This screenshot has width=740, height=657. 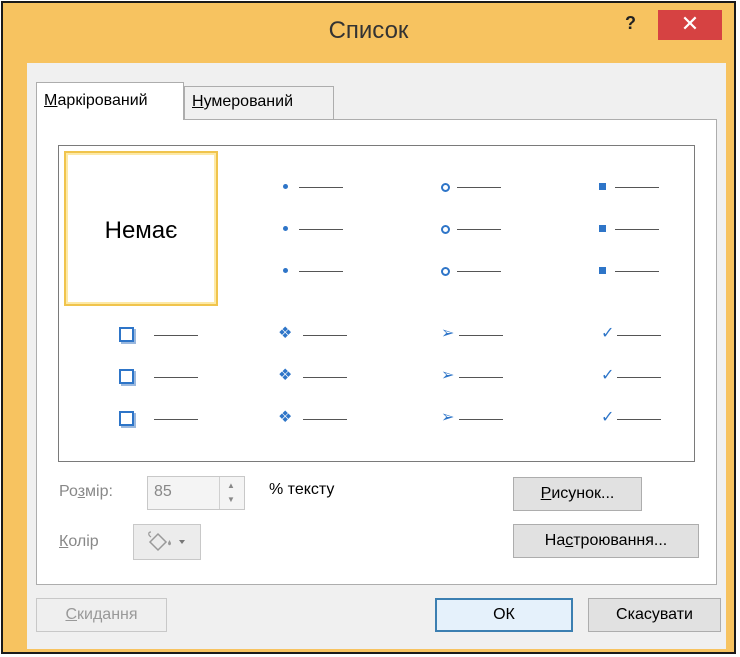 What do you see at coordinates (231, 499) in the screenshot?
I see `chevron-down-icon: ▼` at bounding box center [231, 499].